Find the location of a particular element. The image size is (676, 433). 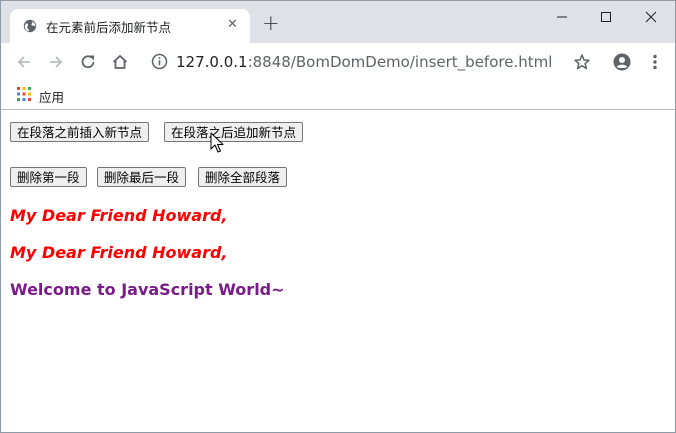

url-host: 127.0.0.1 is located at coordinates (212, 62).